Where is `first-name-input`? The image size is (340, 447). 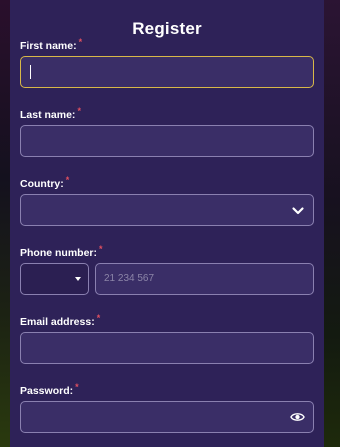 first-name-input is located at coordinates (167, 72).